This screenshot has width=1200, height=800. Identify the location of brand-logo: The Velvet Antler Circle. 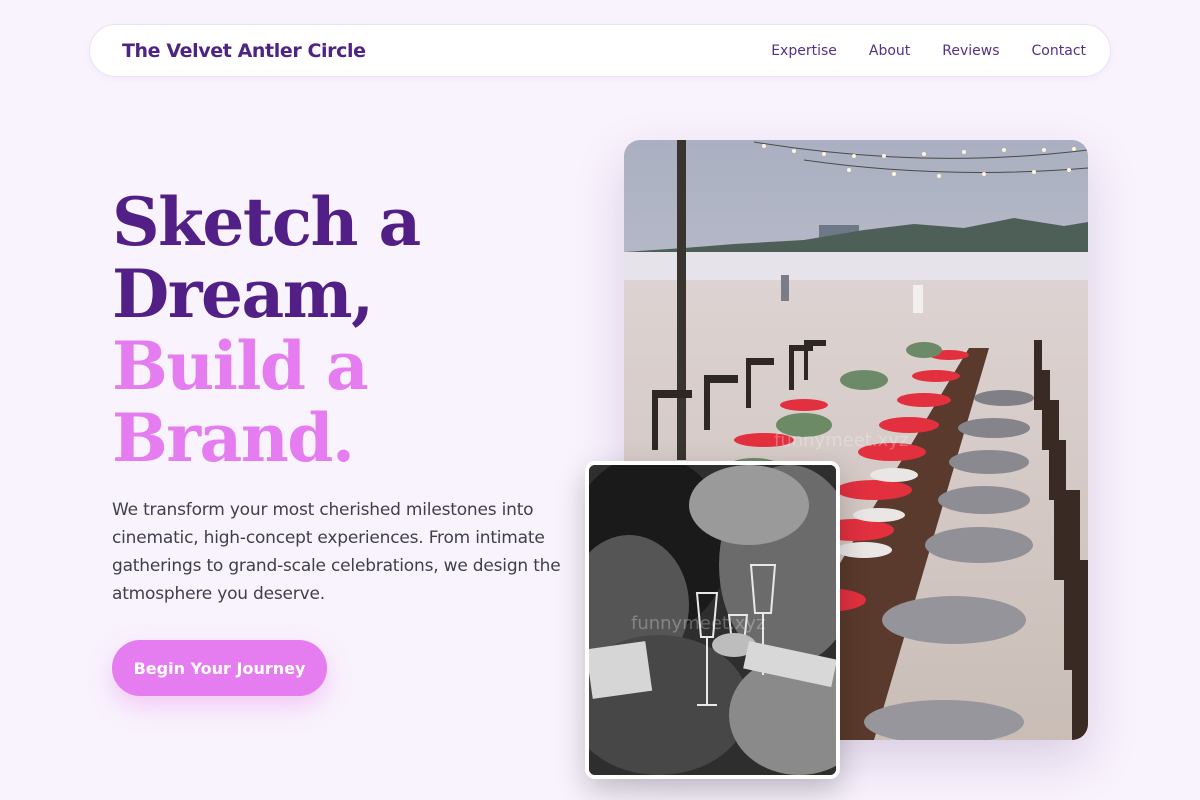
(244, 51).